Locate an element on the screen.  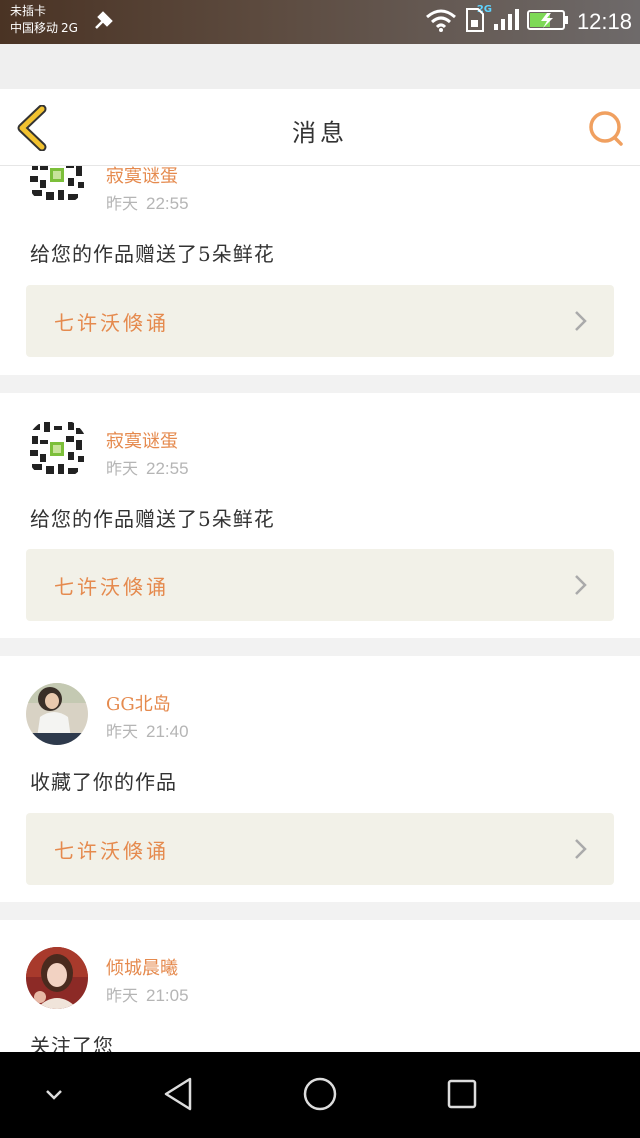
network-type: 2G is located at coordinates (69, 28).